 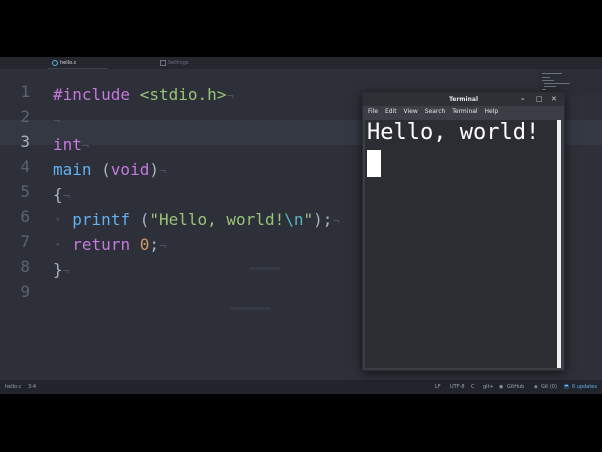 I want to click on line-number: 6, so click(x=25, y=216).